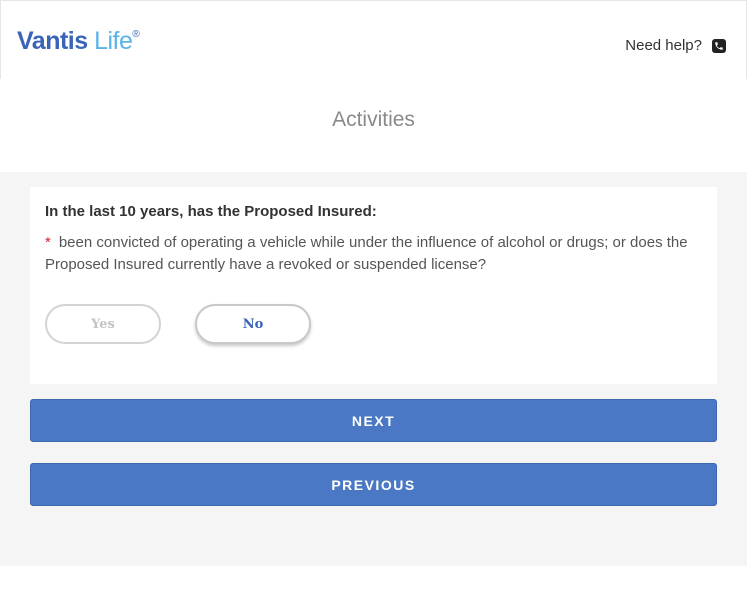  I want to click on logo-word-life: Life, so click(110, 41).